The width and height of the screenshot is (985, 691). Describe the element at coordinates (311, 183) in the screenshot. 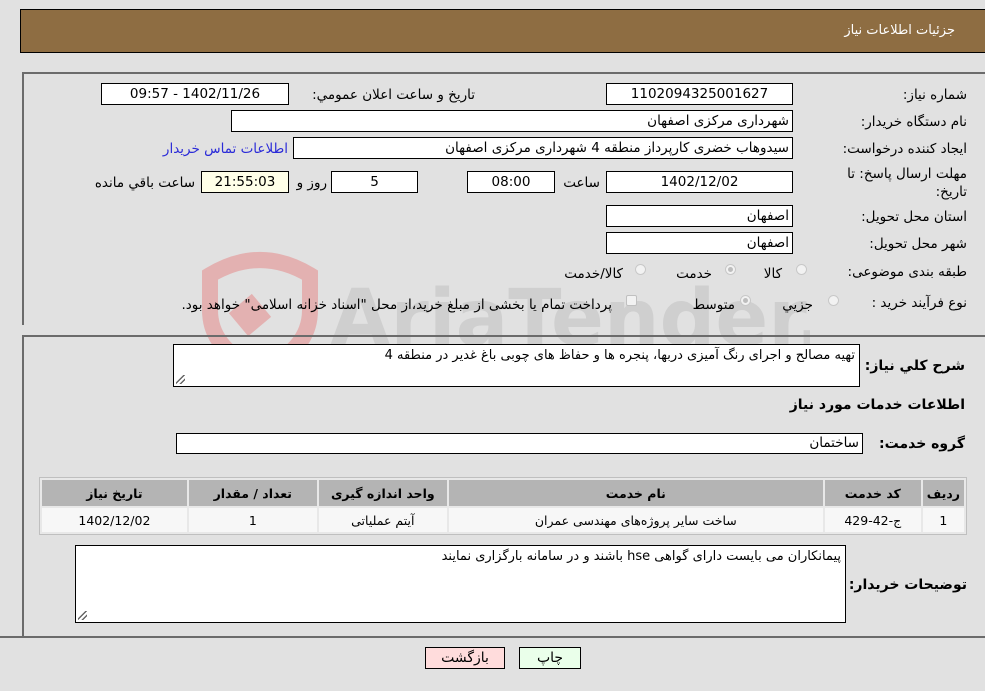

I see `days-label: روز و` at that location.